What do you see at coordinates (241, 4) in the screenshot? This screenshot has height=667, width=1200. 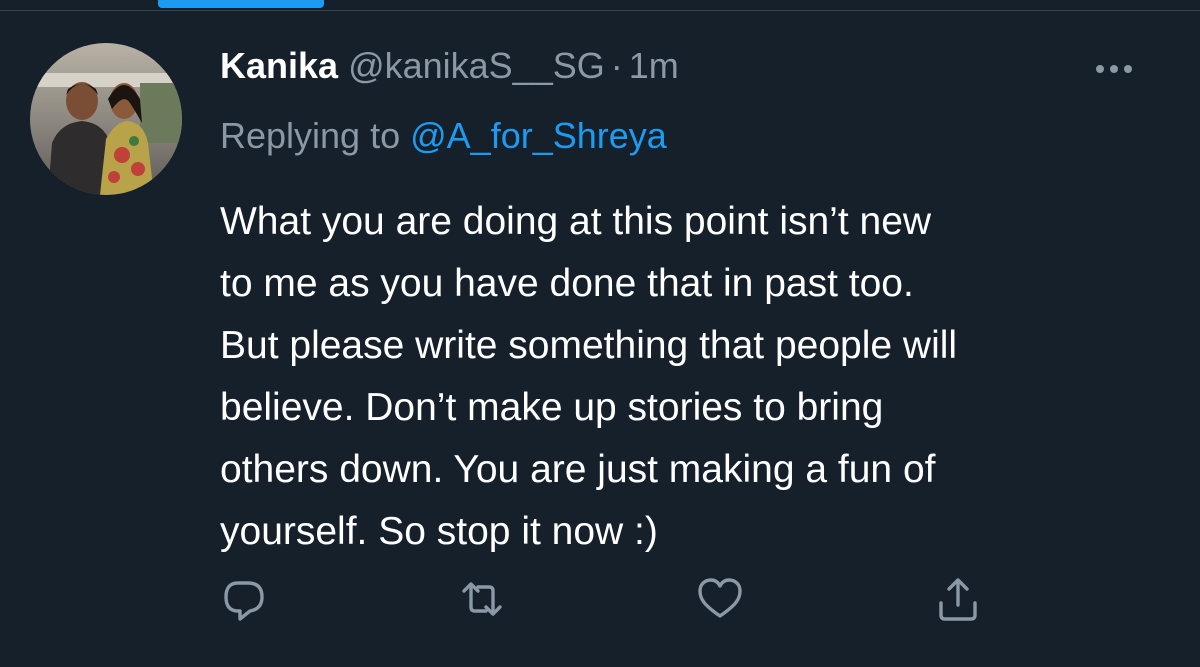 I see `scroll-indicator` at bounding box center [241, 4].